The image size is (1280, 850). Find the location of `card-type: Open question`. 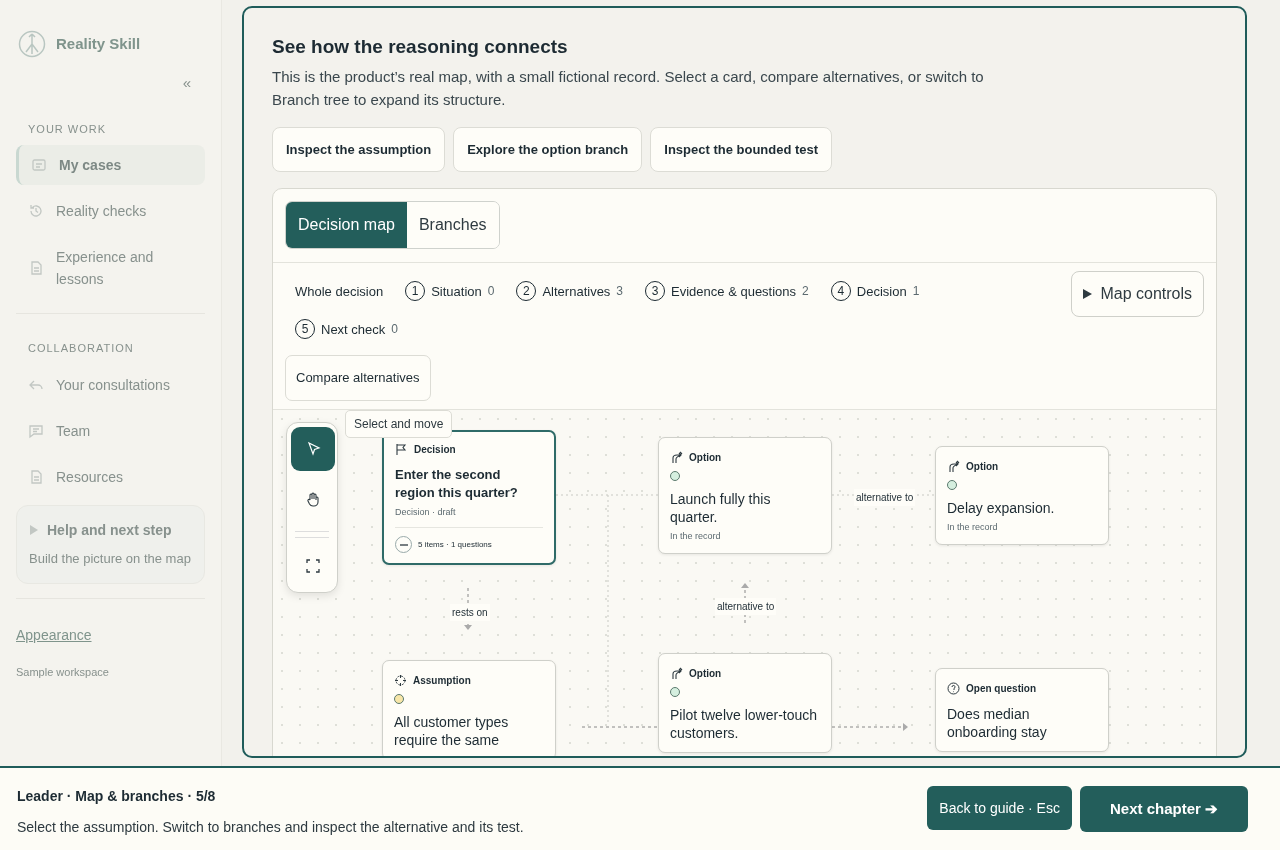

card-type: Open question is located at coordinates (1001, 688).